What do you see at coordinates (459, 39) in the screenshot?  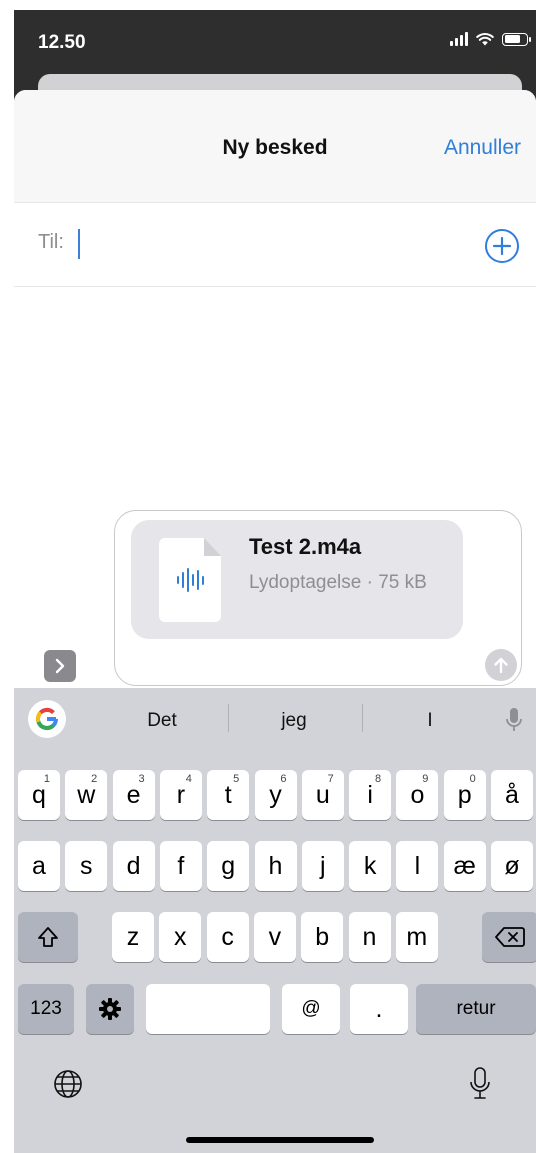 I see `cellular-signal-icon` at bounding box center [459, 39].